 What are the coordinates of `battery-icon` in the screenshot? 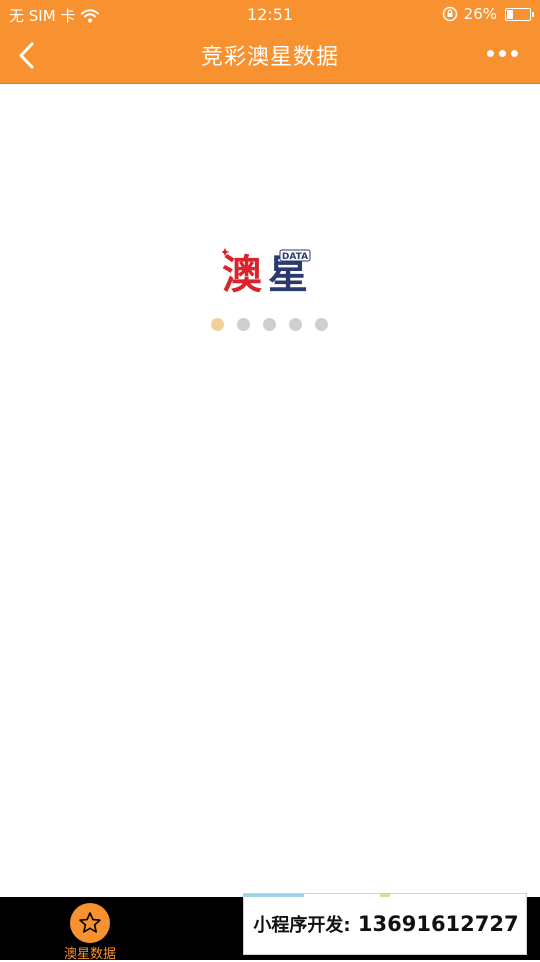 It's located at (519, 14).